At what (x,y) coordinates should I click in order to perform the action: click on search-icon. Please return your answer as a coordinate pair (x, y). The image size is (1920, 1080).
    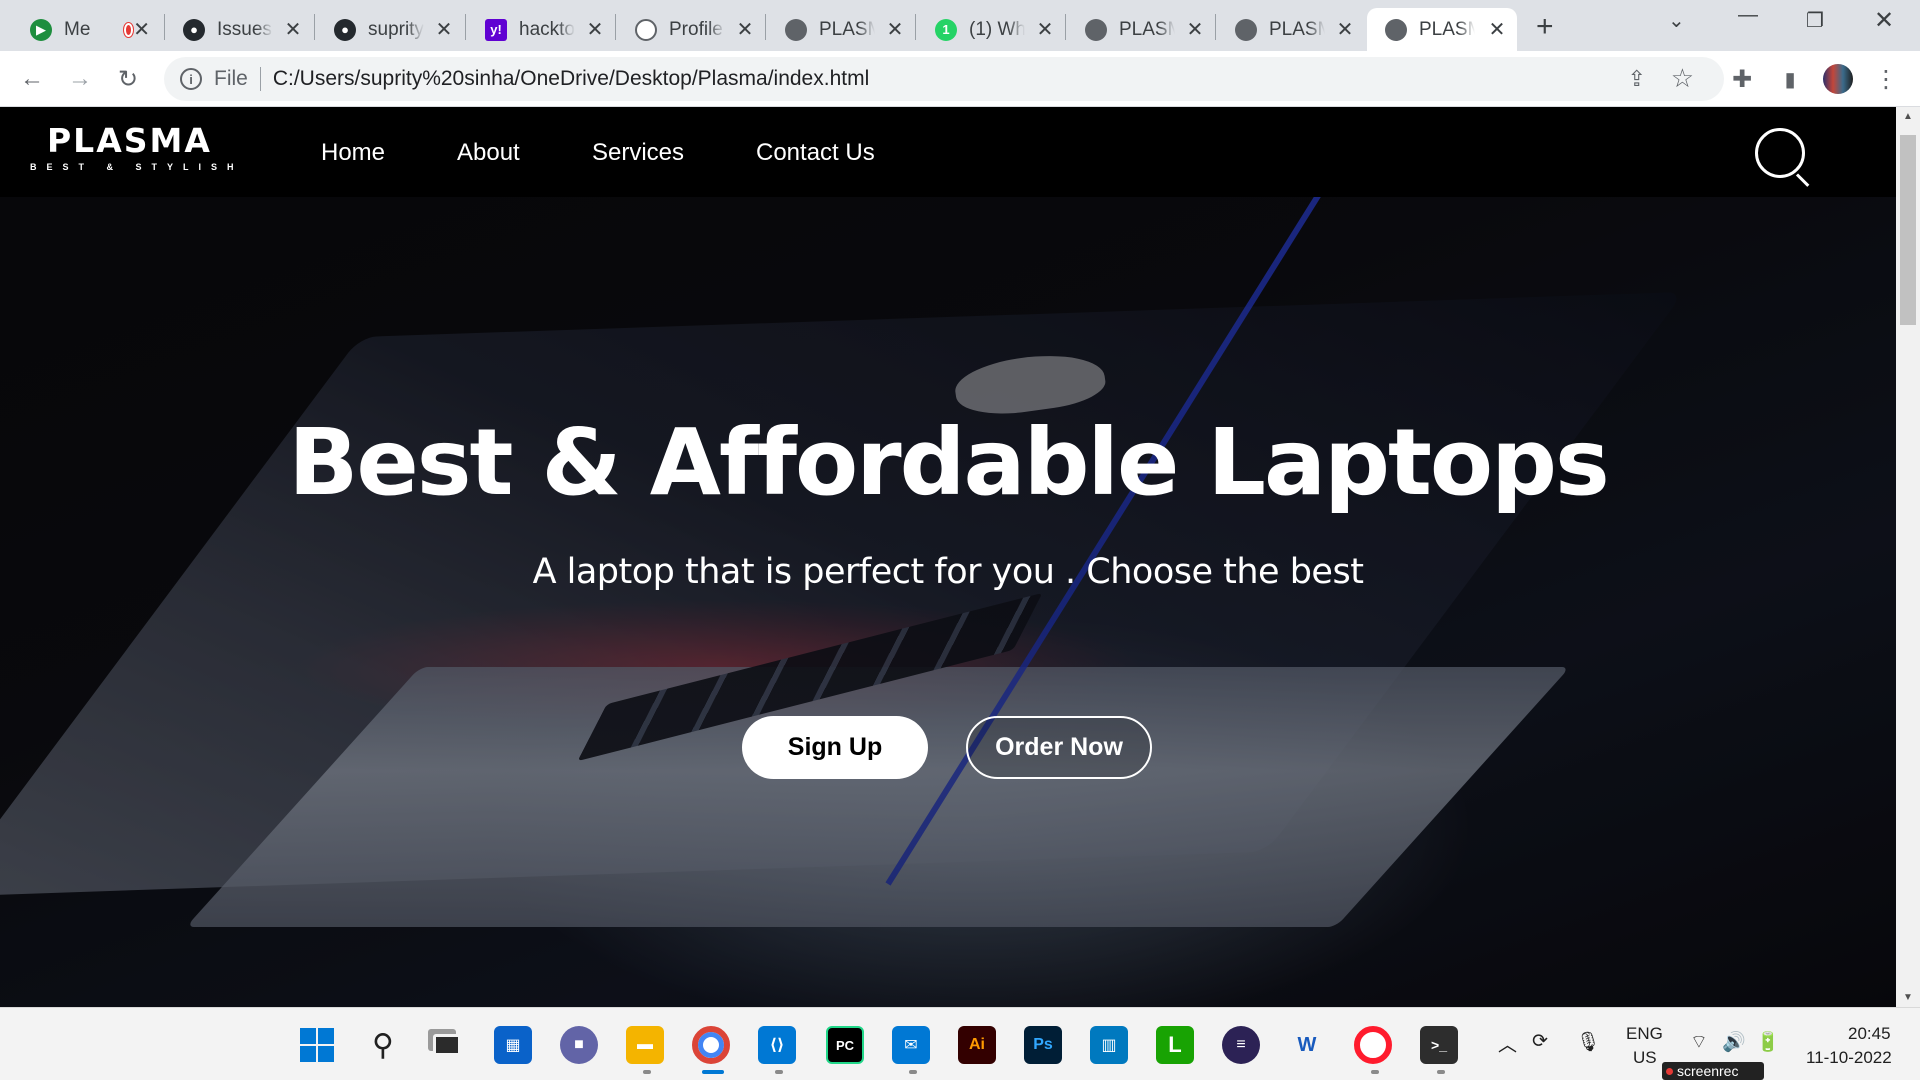
    Looking at the image, I should click on (1780, 153).